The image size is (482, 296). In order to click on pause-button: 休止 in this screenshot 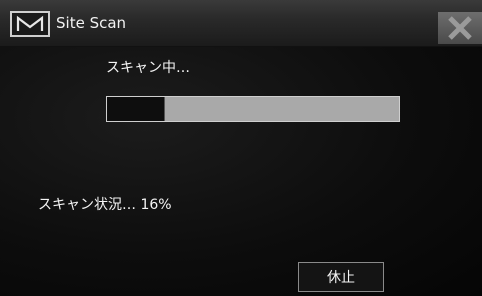, I will do `click(341, 277)`.